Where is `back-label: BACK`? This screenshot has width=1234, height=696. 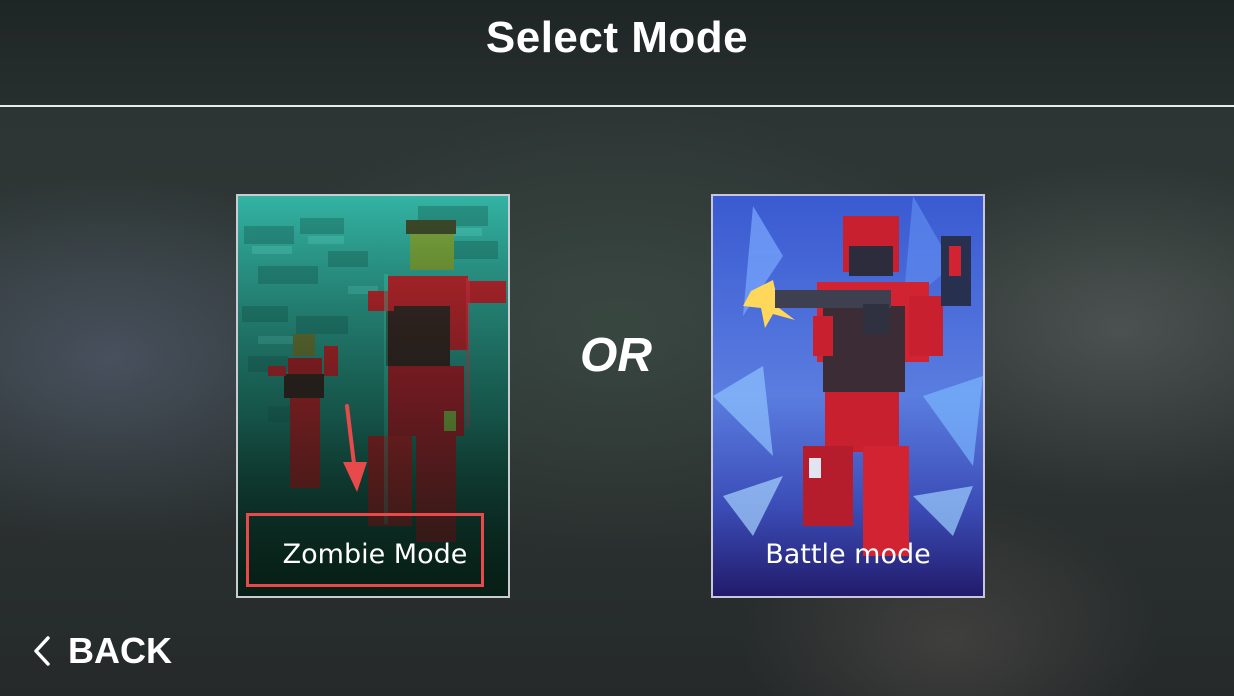
back-label: BACK is located at coordinates (120, 650).